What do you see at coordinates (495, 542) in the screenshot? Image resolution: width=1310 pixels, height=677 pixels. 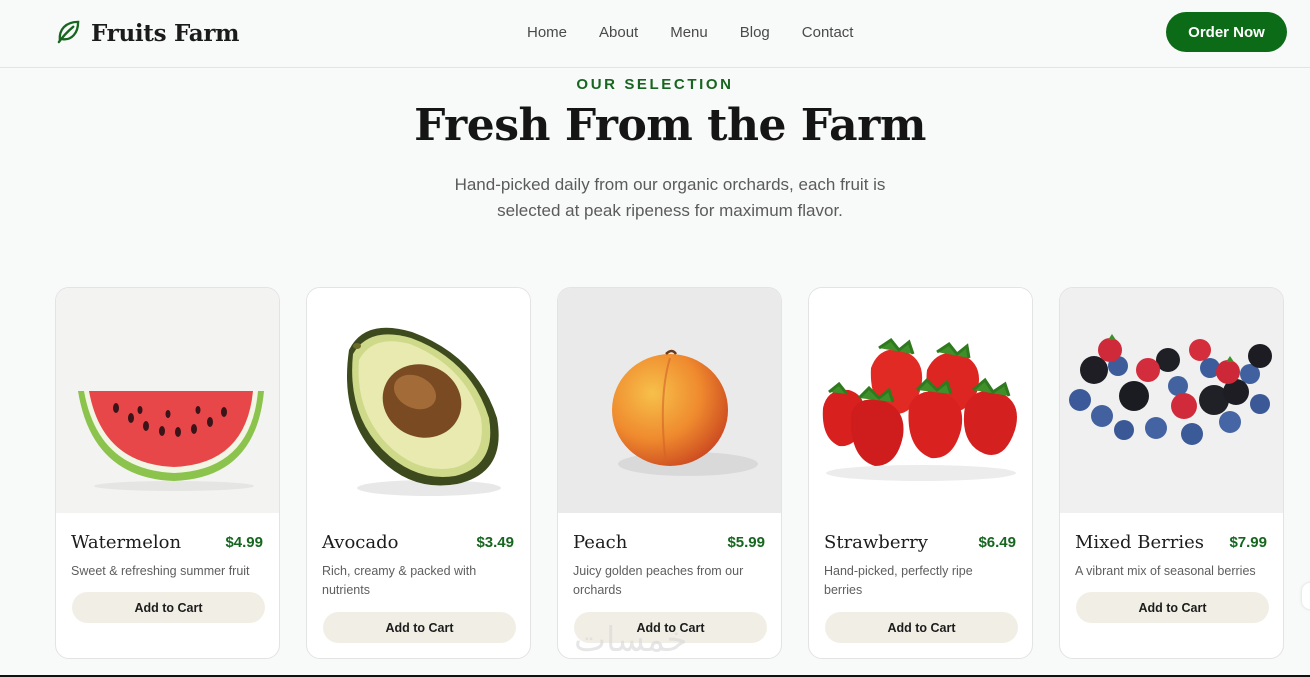 I see `product-price: $3.49` at bounding box center [495, 542].